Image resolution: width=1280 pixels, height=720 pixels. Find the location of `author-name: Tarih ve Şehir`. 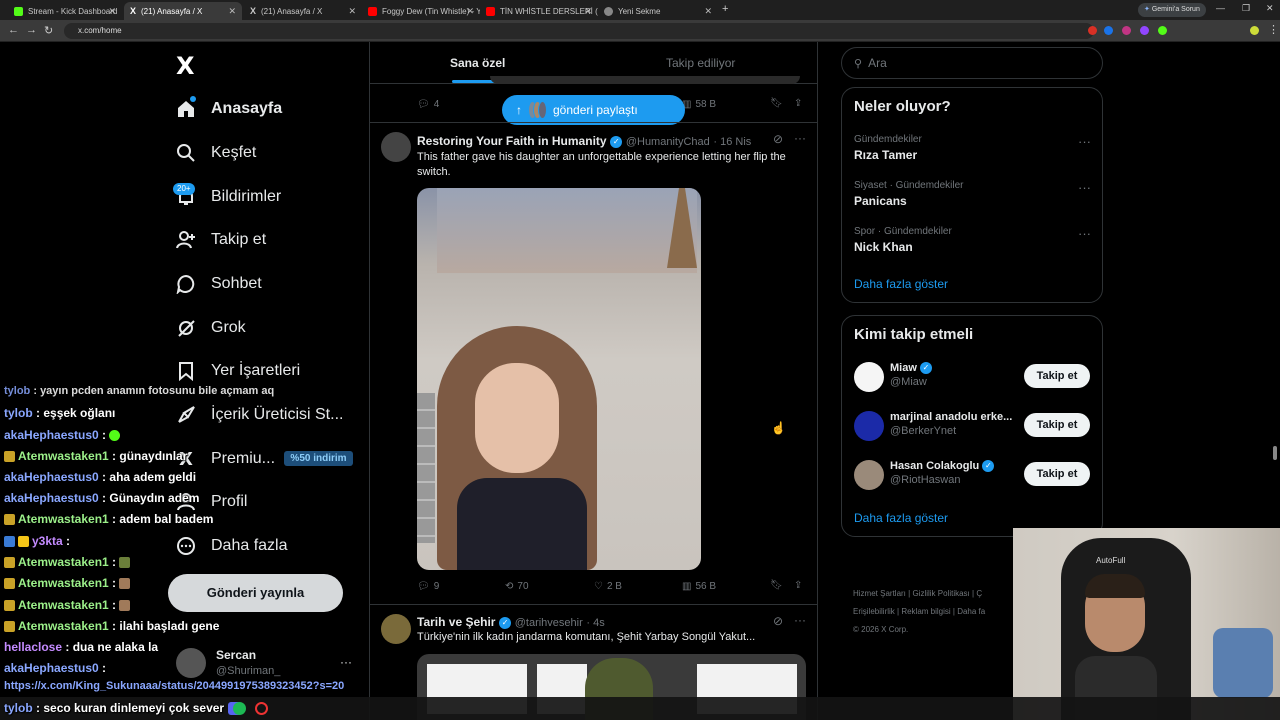

author-name: Tarih ve Şehir is located at coordinates (456, 622).